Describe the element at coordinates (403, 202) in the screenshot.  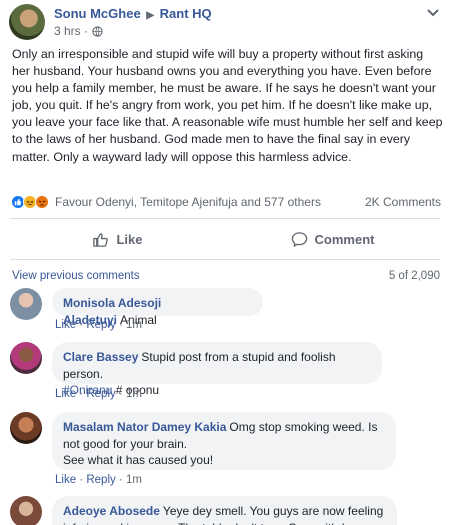
I see `comment-count: 2K Comments` at that location.